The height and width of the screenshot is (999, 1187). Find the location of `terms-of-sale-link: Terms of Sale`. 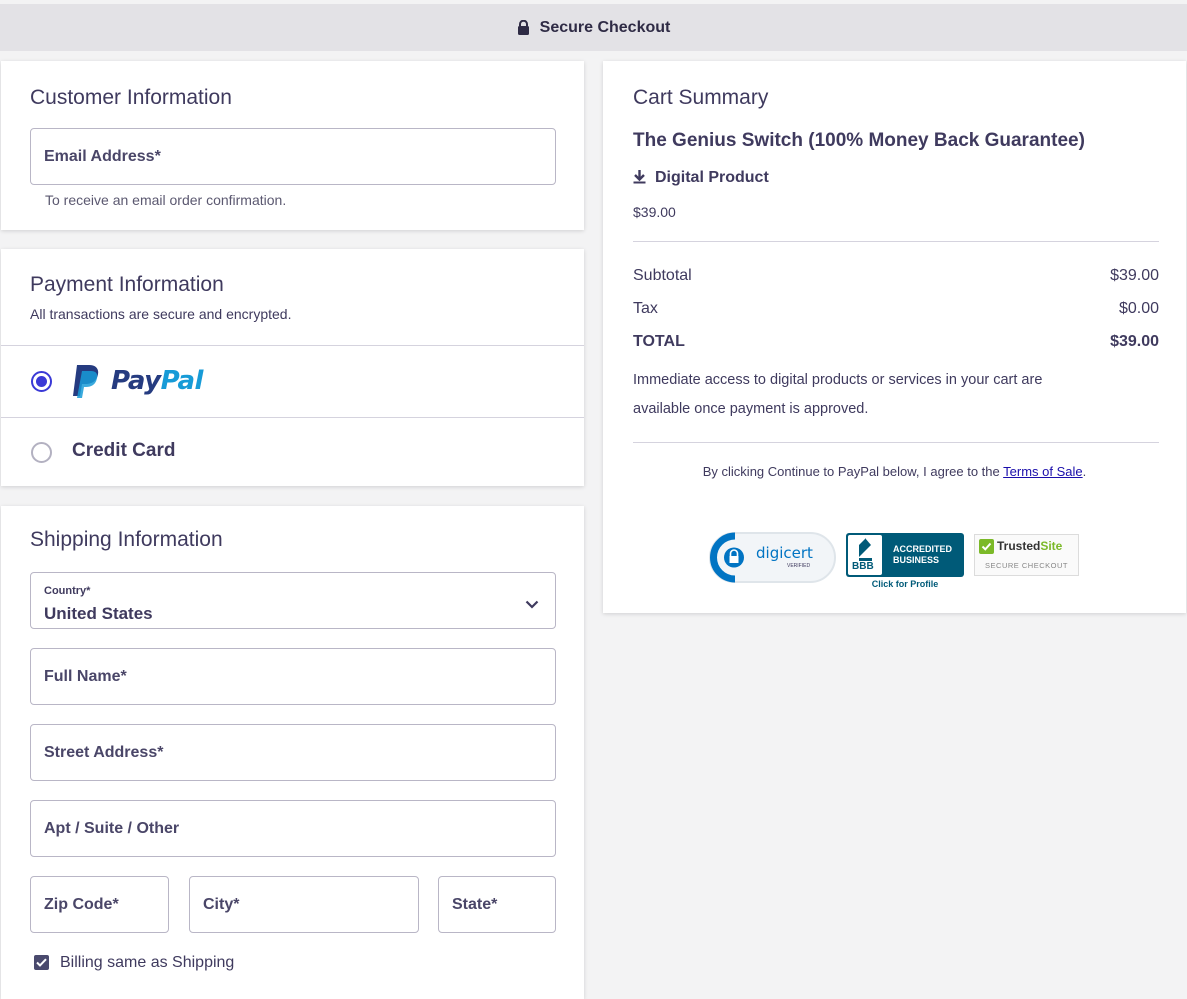

terms-of-sale-link: Terms of Sale is located at coordinates (1042, 471).